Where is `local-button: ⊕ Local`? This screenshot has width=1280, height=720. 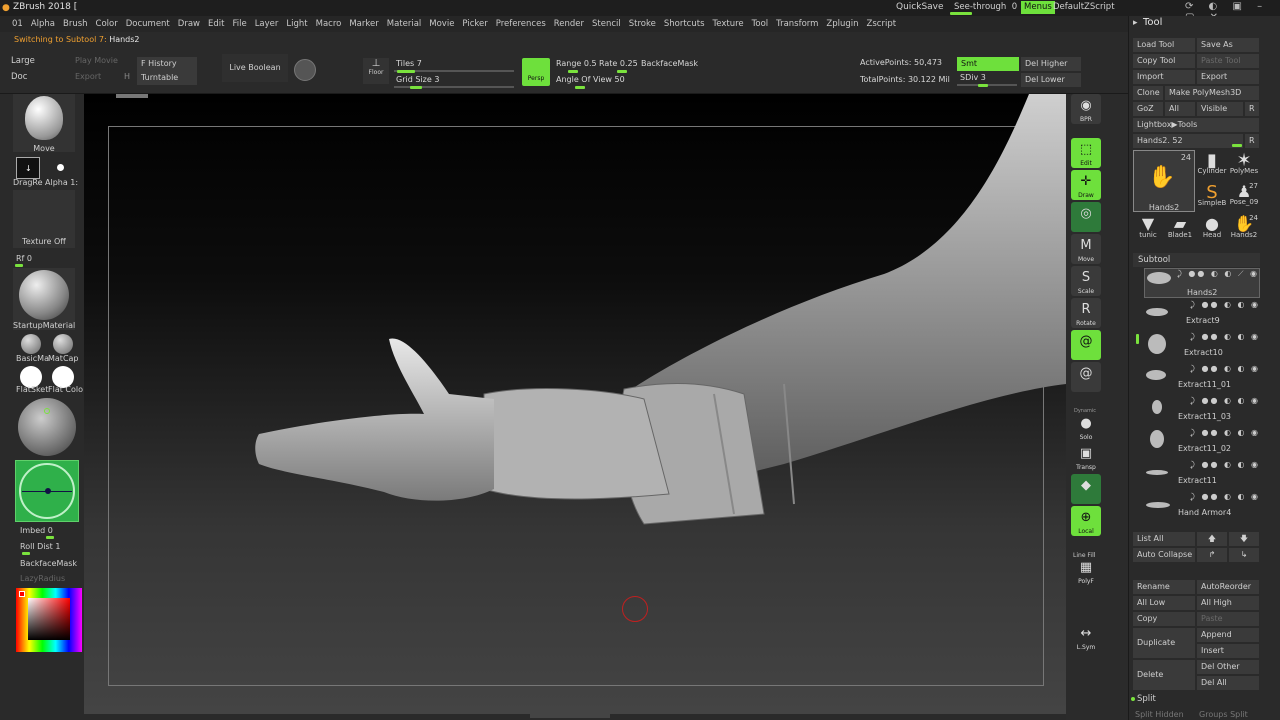 local-button: ⊕ Local is located at coordinates (1086, 521).